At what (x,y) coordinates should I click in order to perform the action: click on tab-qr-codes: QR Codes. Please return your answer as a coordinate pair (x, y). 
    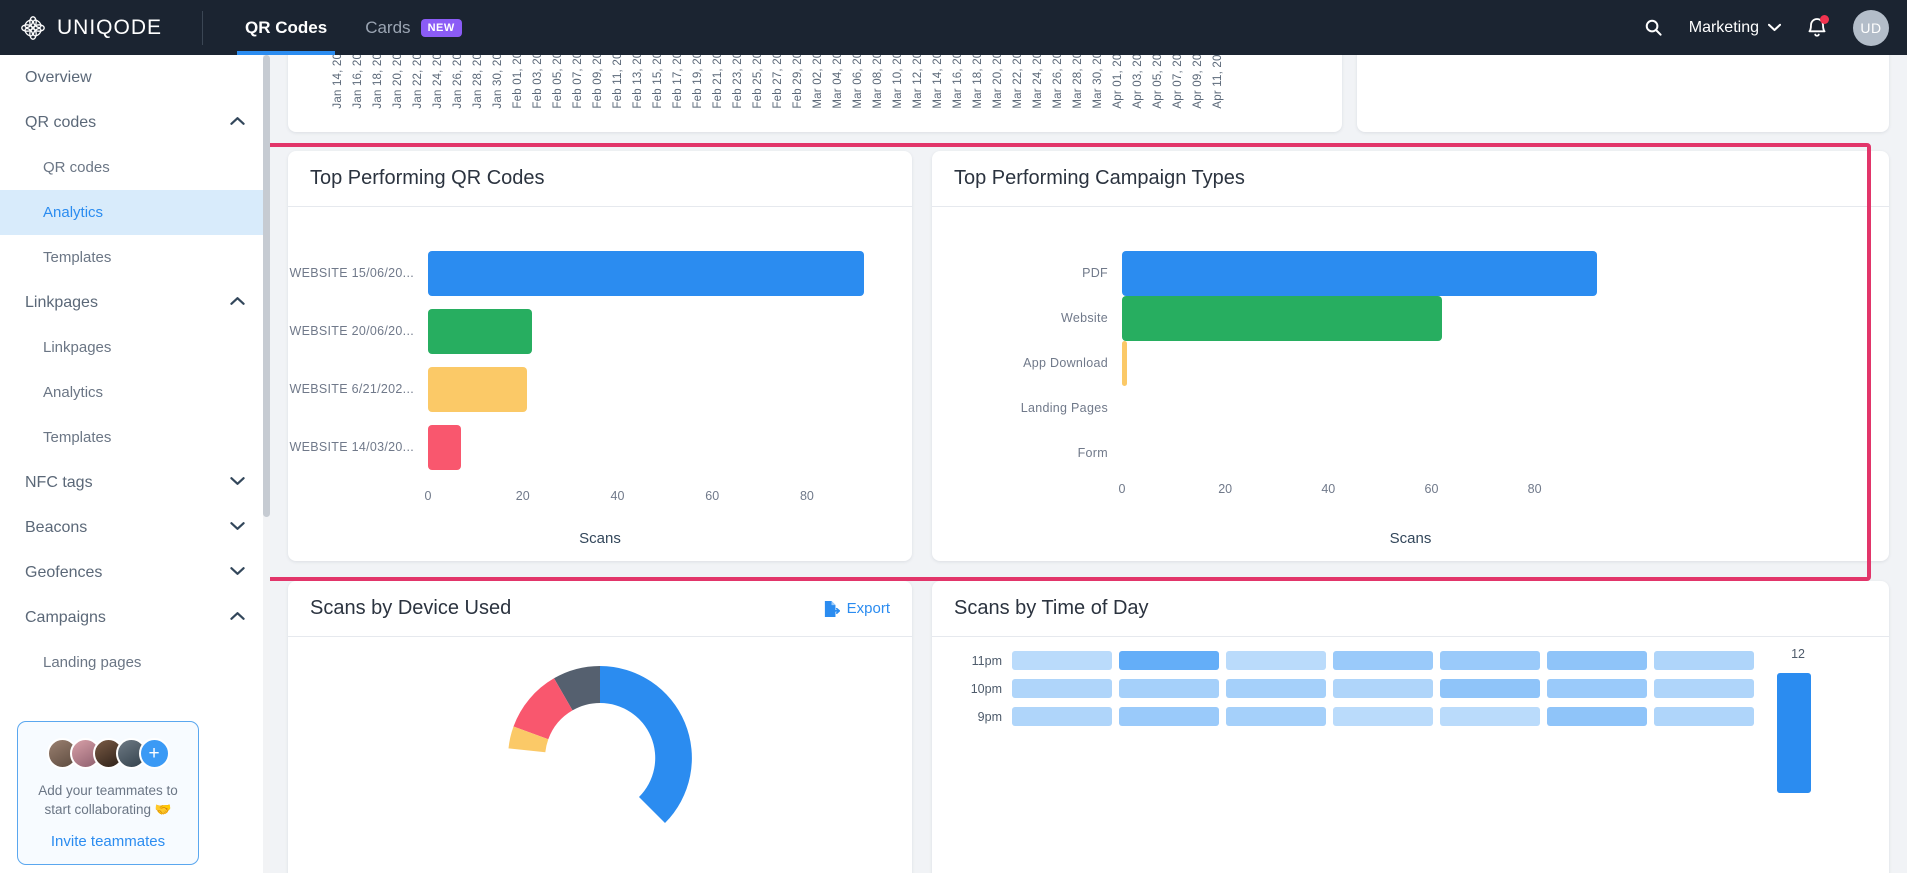
    Looking at the image, I should click on (286, 27).